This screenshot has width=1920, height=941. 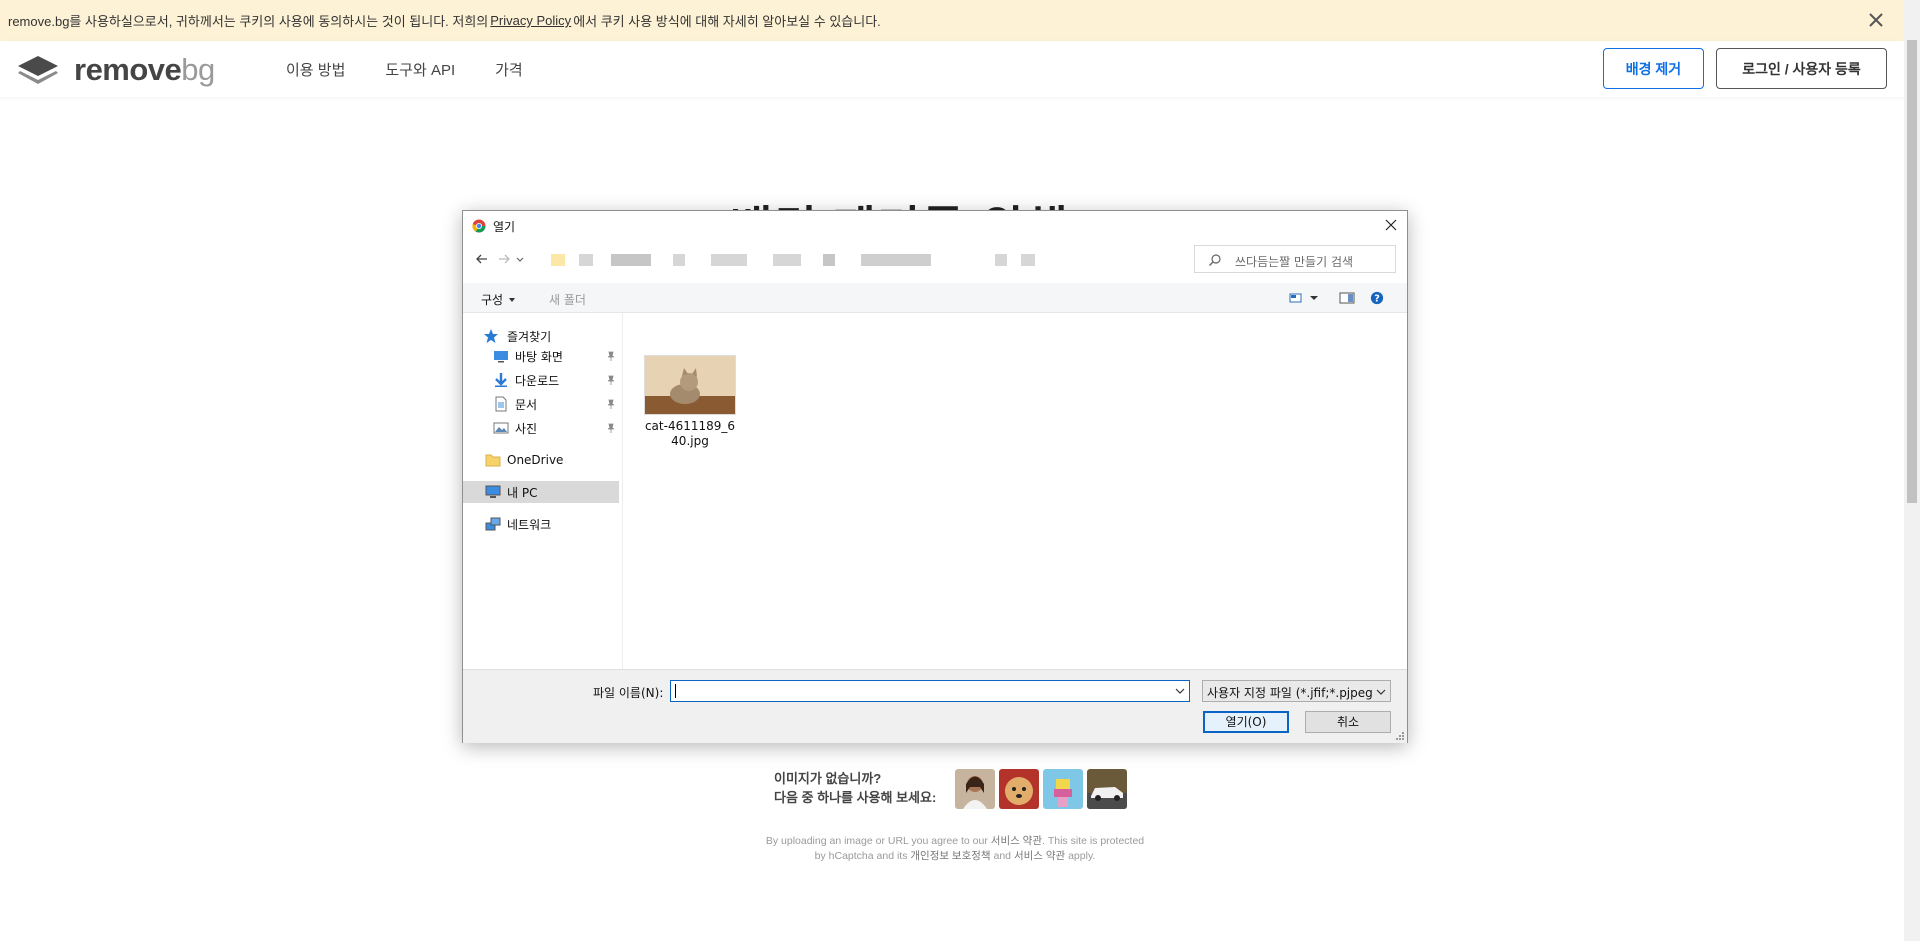 I want to click on cat-photo-thumbnail-icon, so click(x=690, y=385).